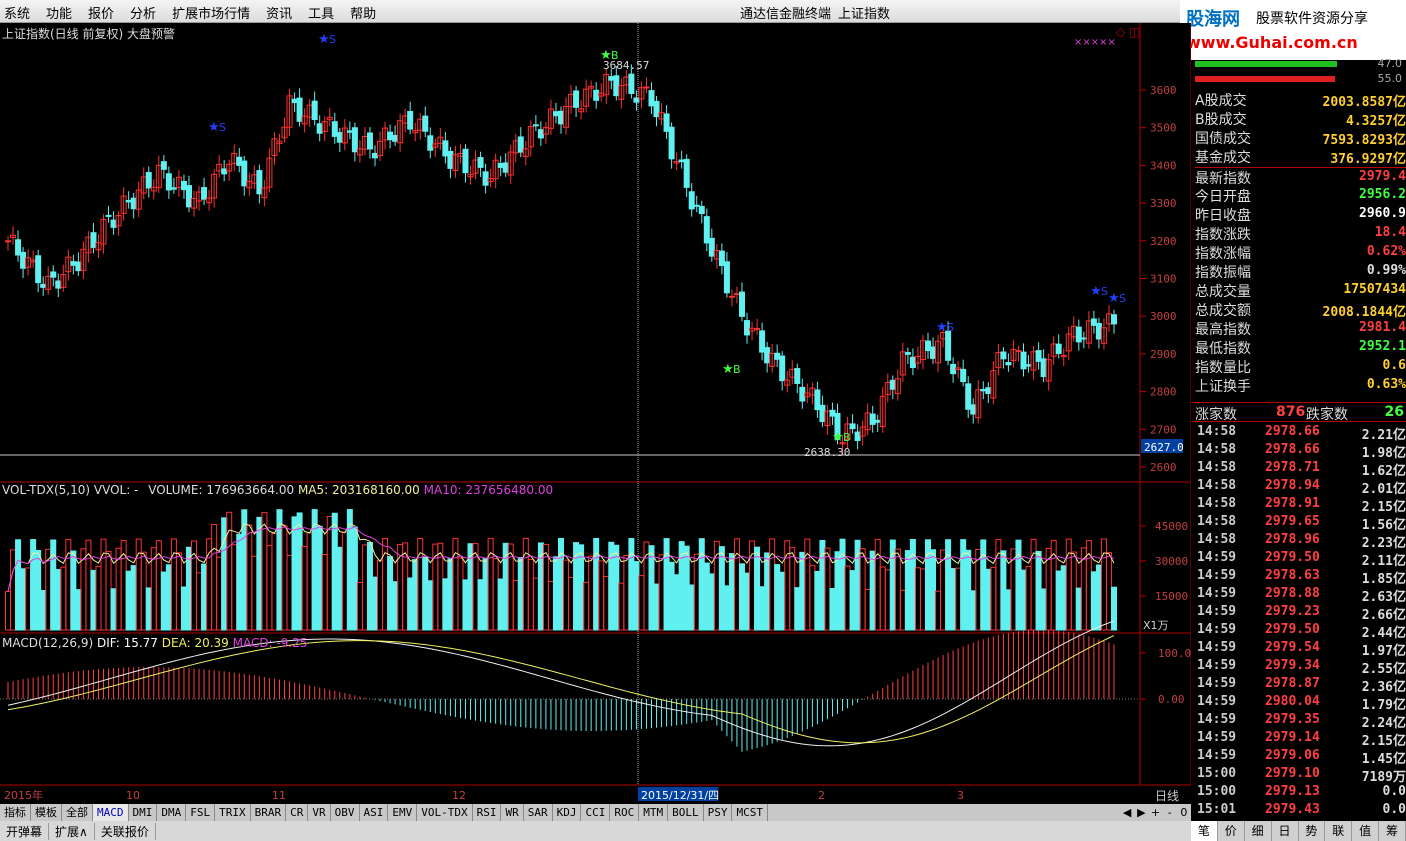 The width and height of the screenshot is (1406, 841). I want to click on indicator-tab-mtm: MTM, so click(654, 812).